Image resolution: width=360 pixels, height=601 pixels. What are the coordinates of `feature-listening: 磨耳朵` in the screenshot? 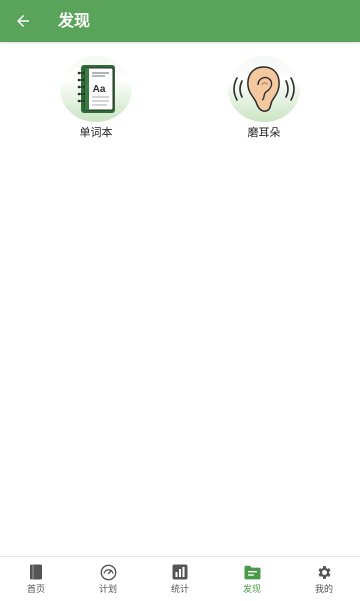 It's located at (264, 98).